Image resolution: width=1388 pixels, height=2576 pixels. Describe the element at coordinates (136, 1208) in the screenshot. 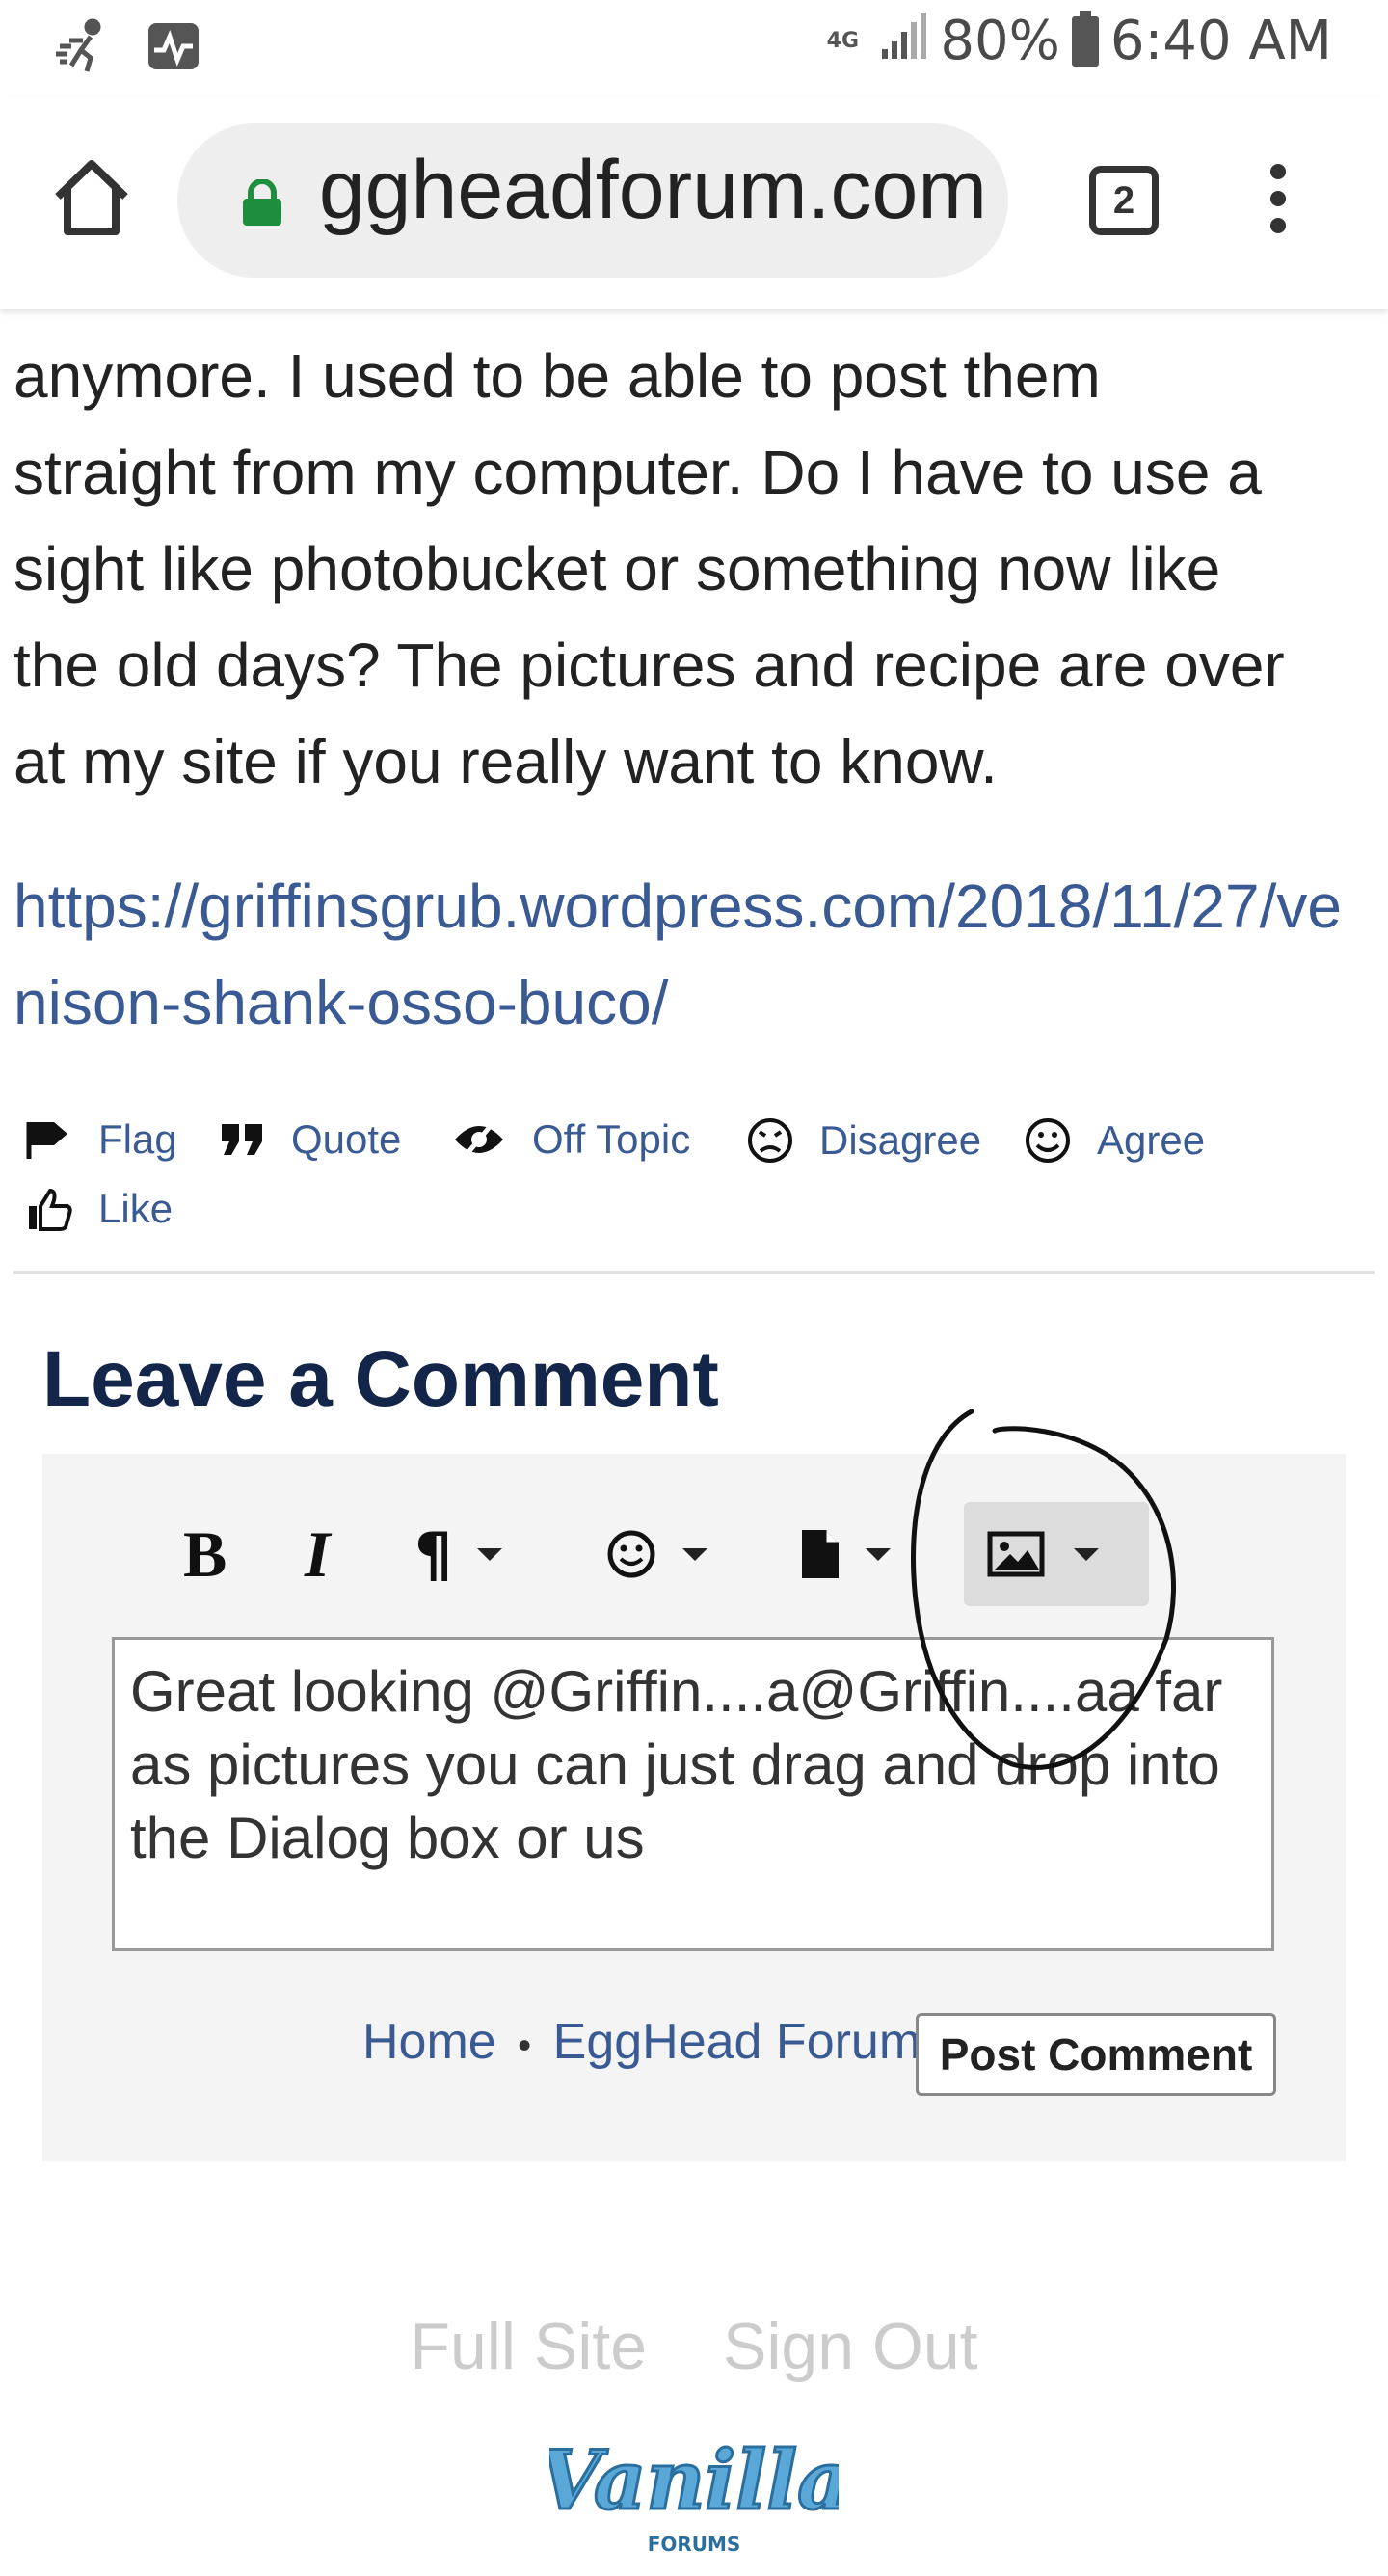

I see `like-label: Like` at that location.